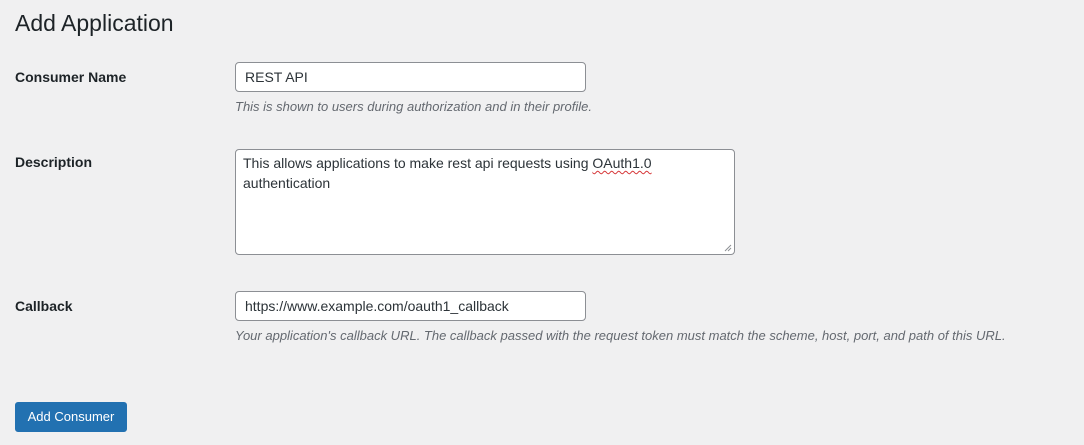 This screenshot has height=445, width=1084. I want to click on add-consumer-button: Add Consumer, so click(71, 417).